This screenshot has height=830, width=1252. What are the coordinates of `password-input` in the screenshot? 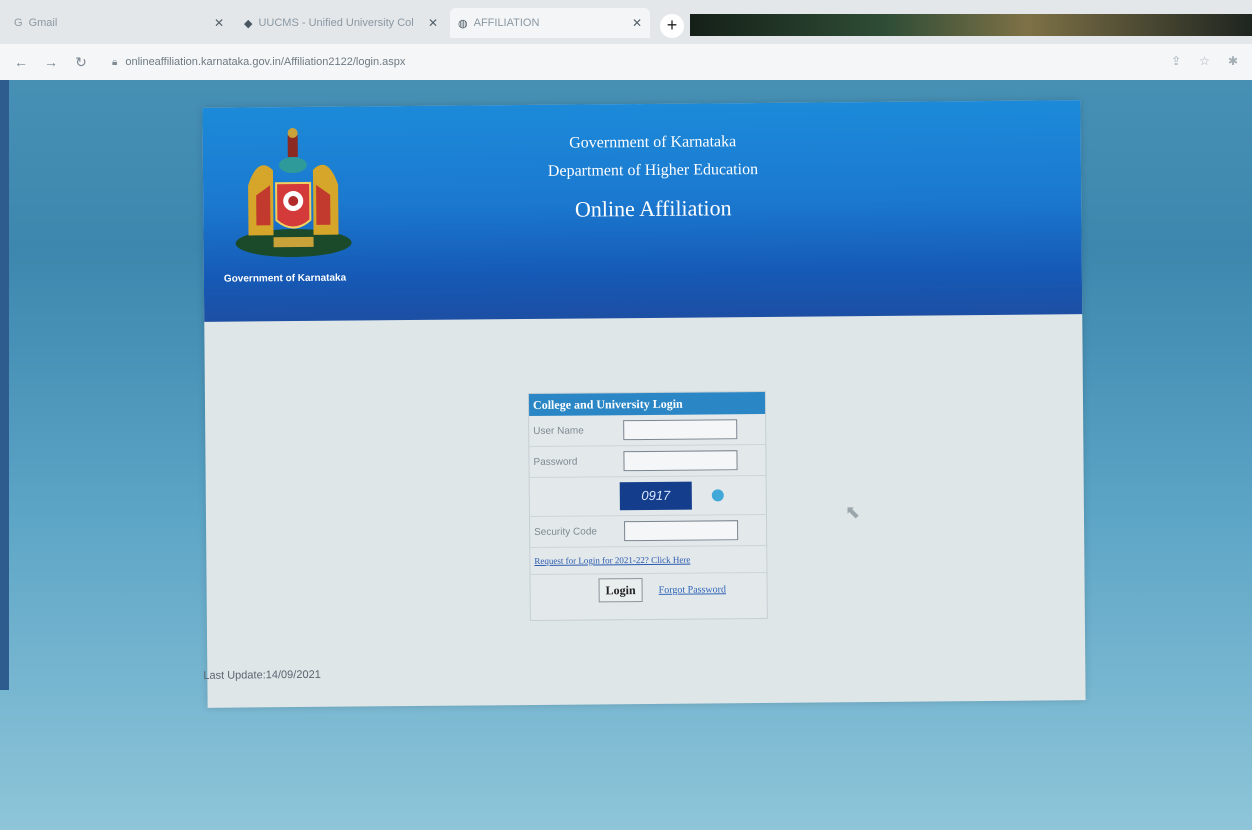 It's located at (680, 461).